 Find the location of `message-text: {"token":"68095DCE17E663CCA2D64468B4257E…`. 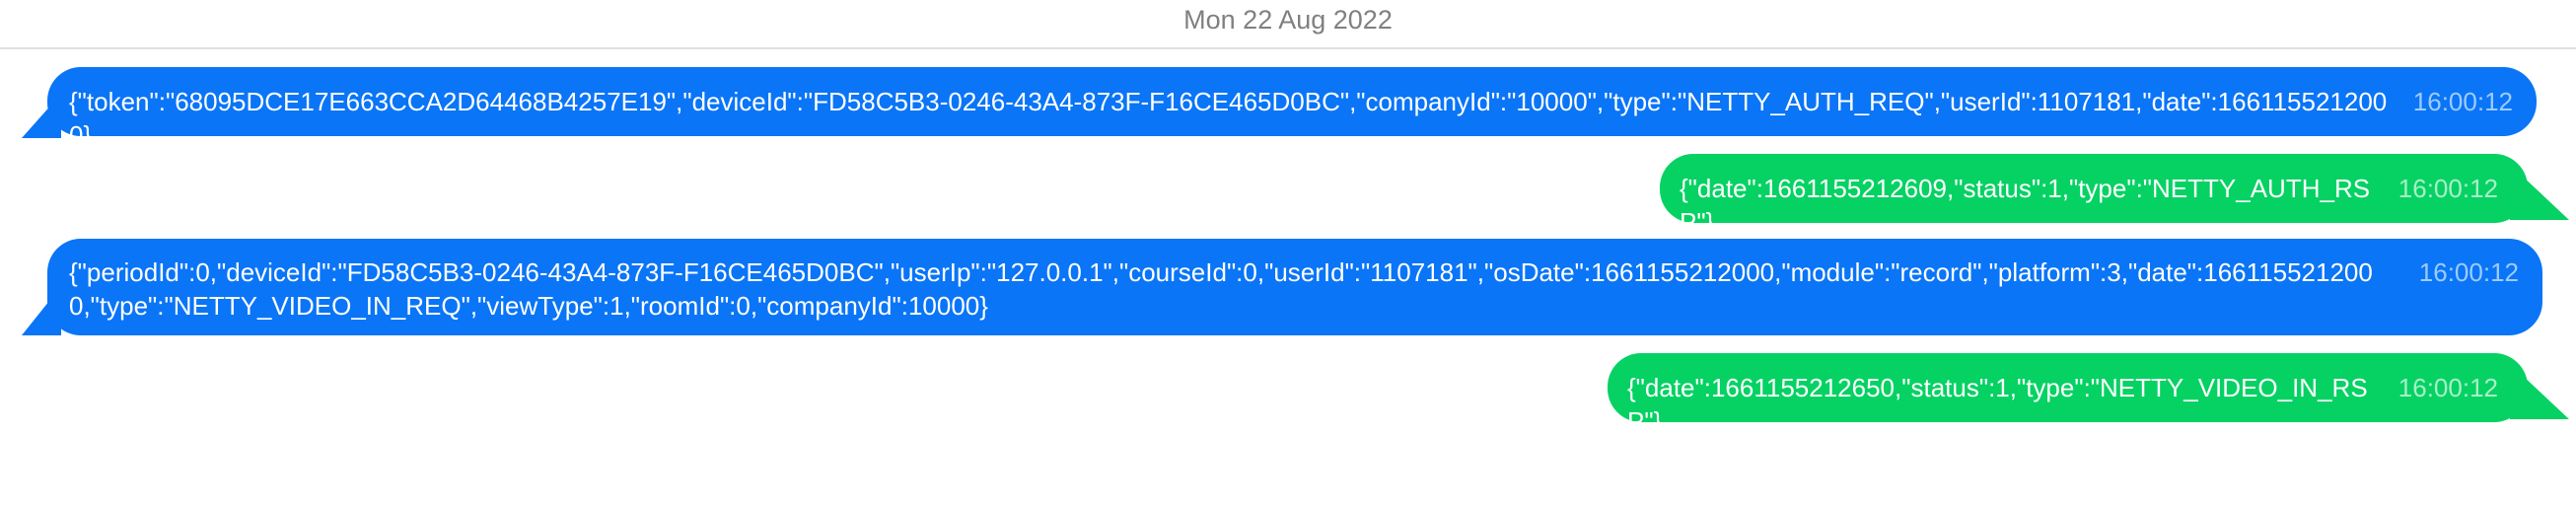

message-text: {"token":"68095DCE17E663CCA2D64468B4257E… is located at coordinates (1228, 118).